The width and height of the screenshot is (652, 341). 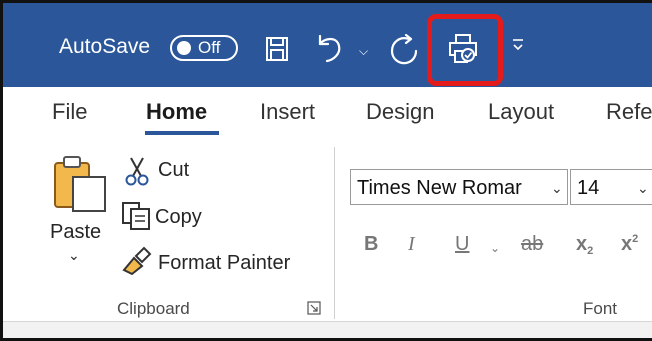 I want to click on underline-button: U, so click(x=462, y=244).